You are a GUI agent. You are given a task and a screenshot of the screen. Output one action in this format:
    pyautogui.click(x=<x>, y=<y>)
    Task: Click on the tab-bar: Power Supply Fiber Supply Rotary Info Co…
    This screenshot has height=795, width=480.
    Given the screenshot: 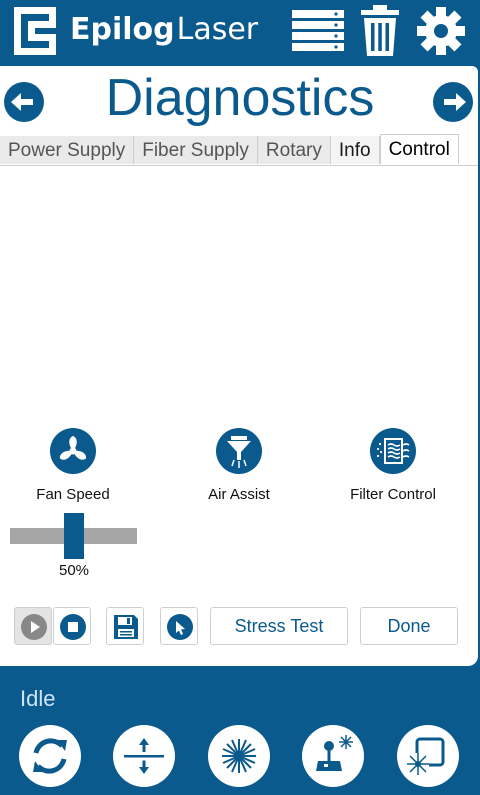 What is the action you would take?
    pyautogui.click(x=239, y=150)
    